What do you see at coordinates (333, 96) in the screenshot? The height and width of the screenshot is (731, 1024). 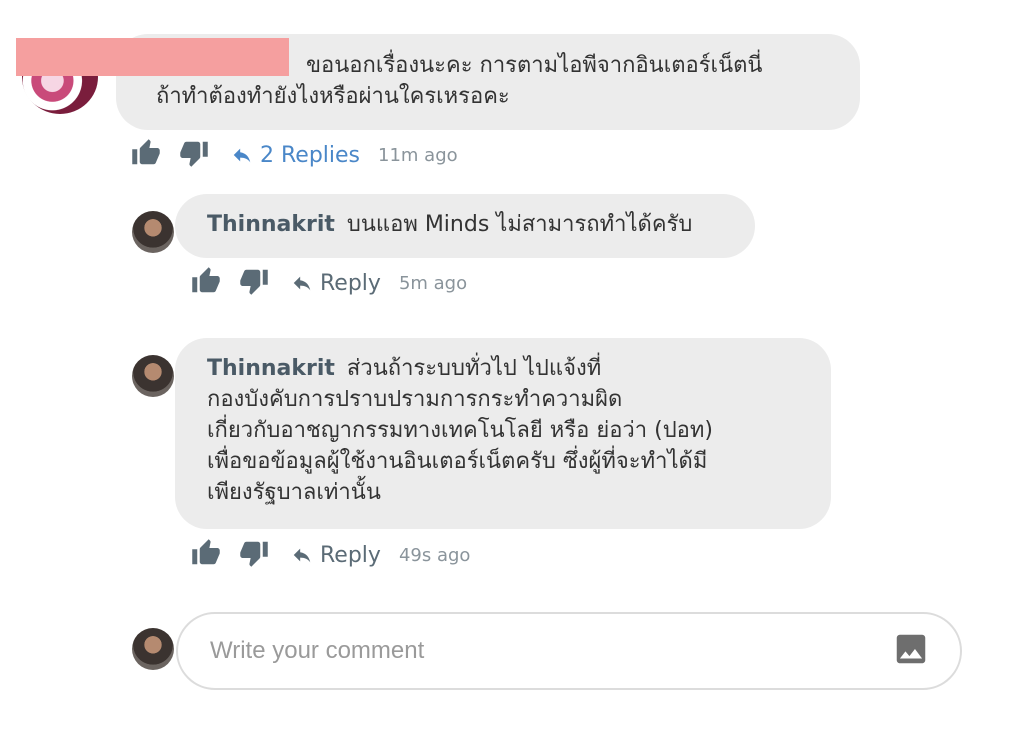 I see `comment-text: ถ้าทำต้องทำยังไงหรือผ่านใครเหรอคะ` at bounding box center [333, 96].